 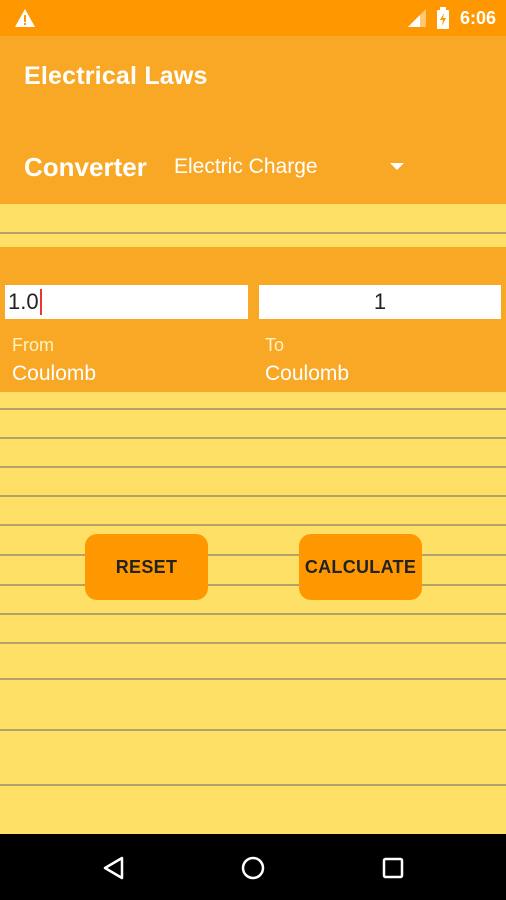 I want to click on text-cursor, so click(x=40, y=302).